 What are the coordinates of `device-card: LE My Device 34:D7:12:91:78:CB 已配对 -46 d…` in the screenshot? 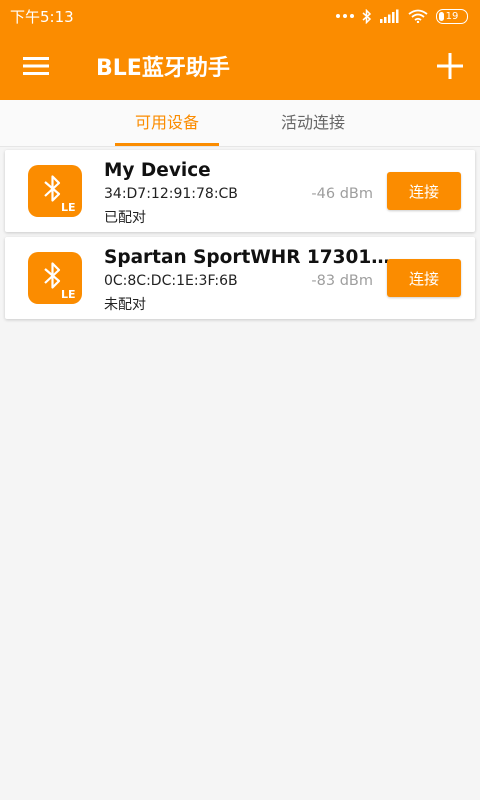 It's located at (240, 191).